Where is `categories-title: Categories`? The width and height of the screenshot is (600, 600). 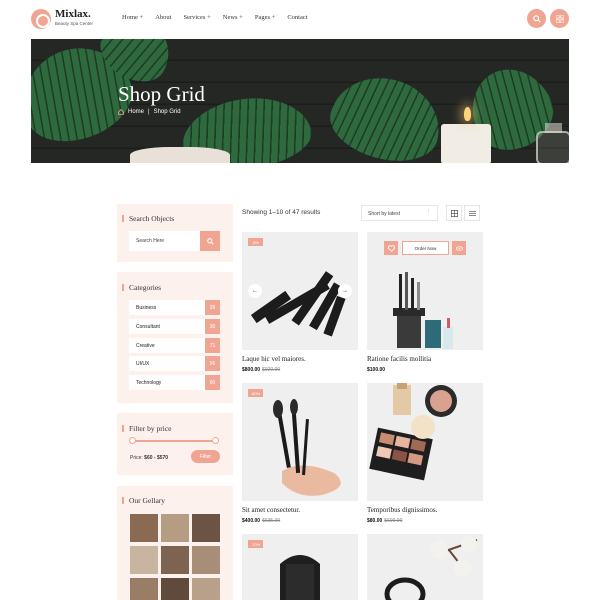
categories-title: Categories is located at coordinates (141, 287).